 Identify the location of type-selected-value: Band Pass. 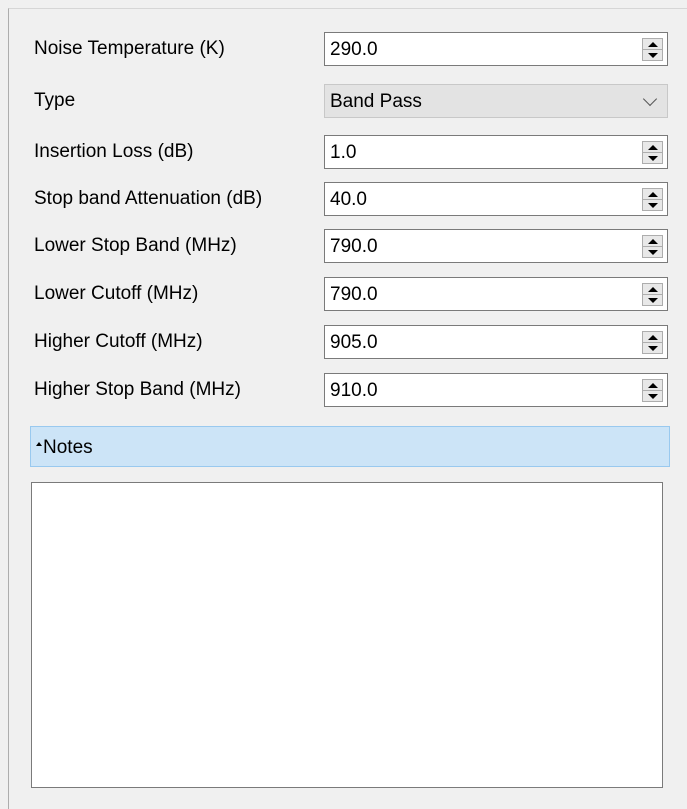
(376, 102).